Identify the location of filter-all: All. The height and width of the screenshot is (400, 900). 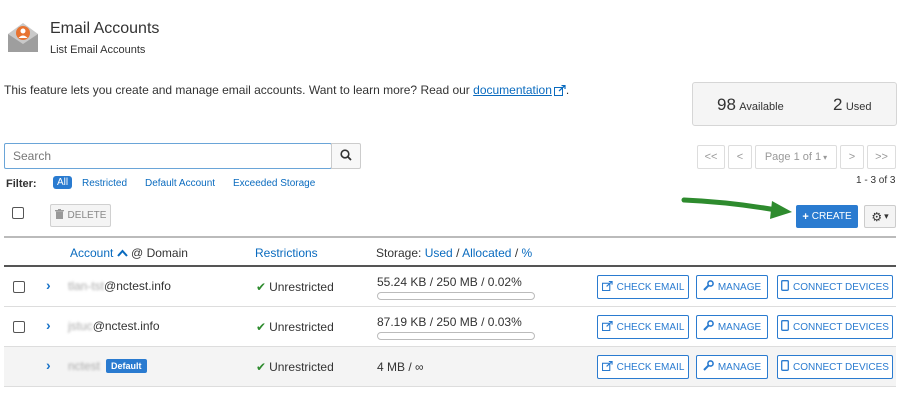
(63, 182).